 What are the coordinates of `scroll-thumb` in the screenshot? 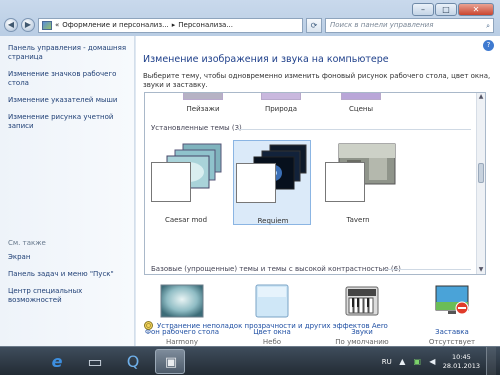 It's located at (481, 173).